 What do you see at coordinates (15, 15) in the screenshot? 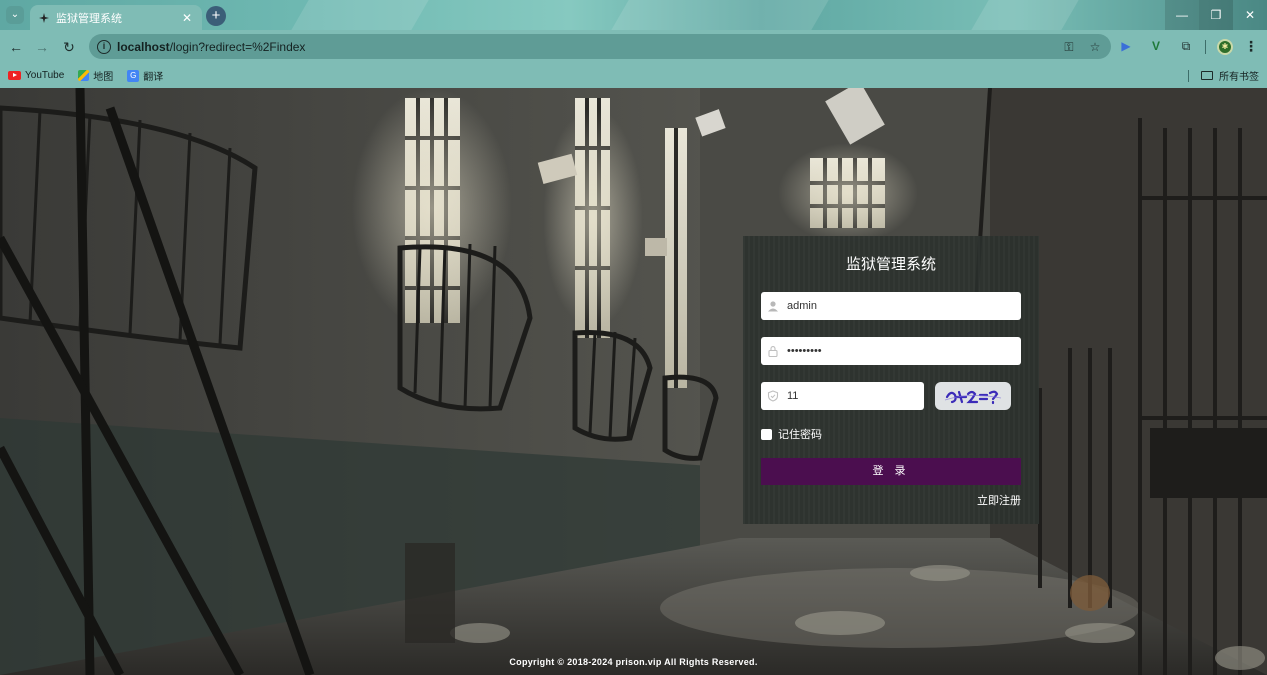
I see `tab-search-button: ⌄` at bounding box center [15, 15].